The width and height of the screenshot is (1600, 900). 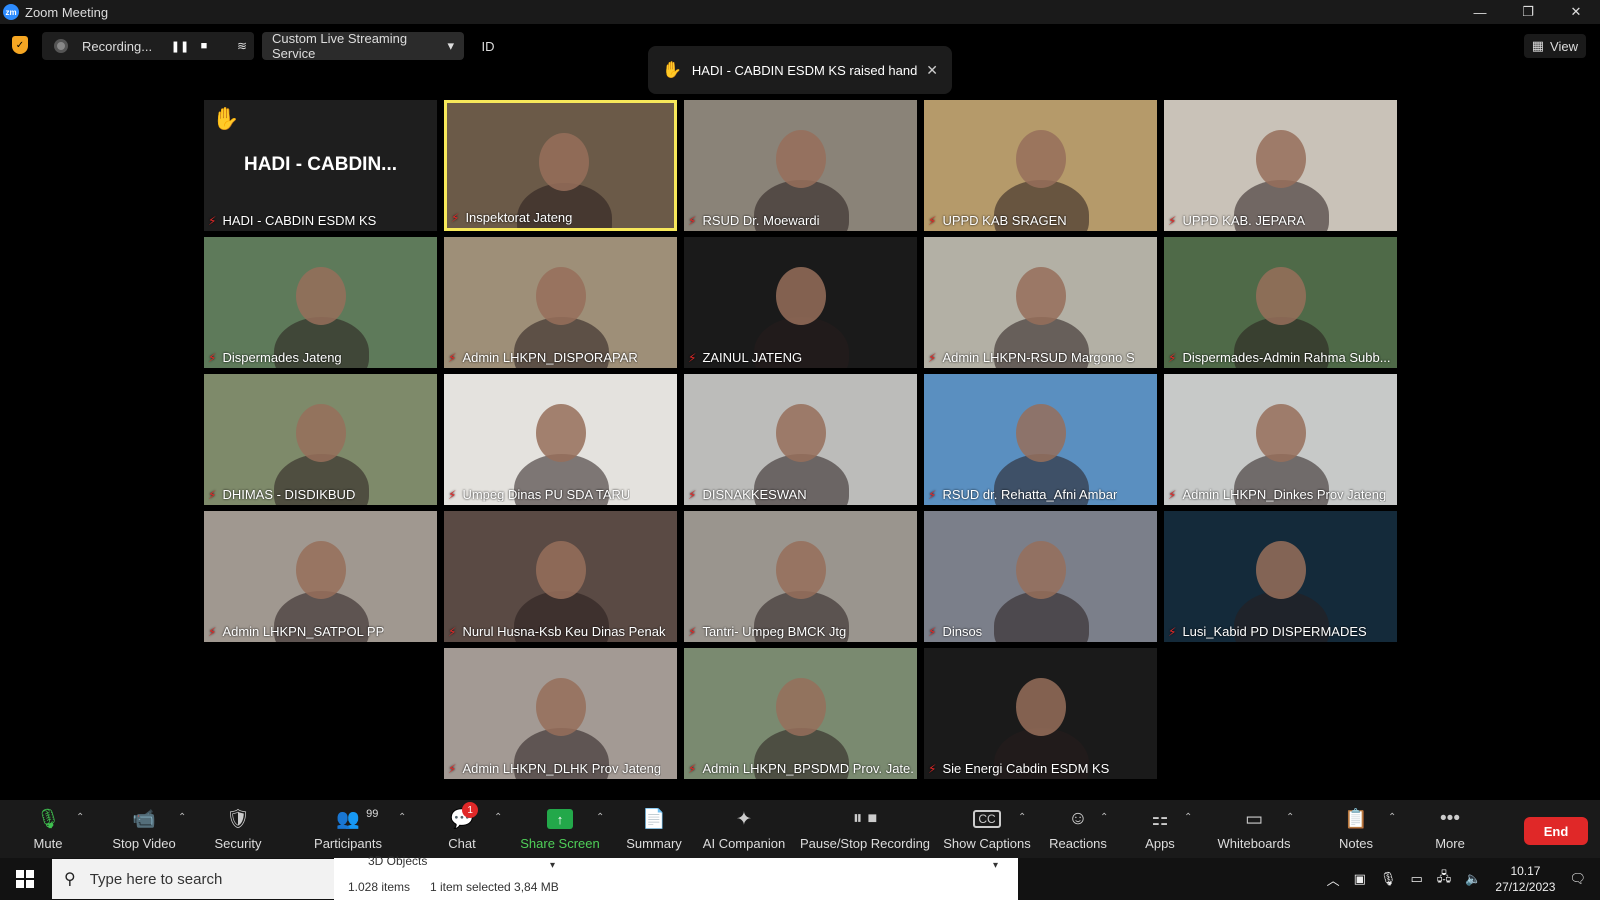 What do you see at coordinates (275, 357) in the screenshot?
I see `participant-name-label: ⚡ Dispermades Jateng` at bounding box center [275, 357].